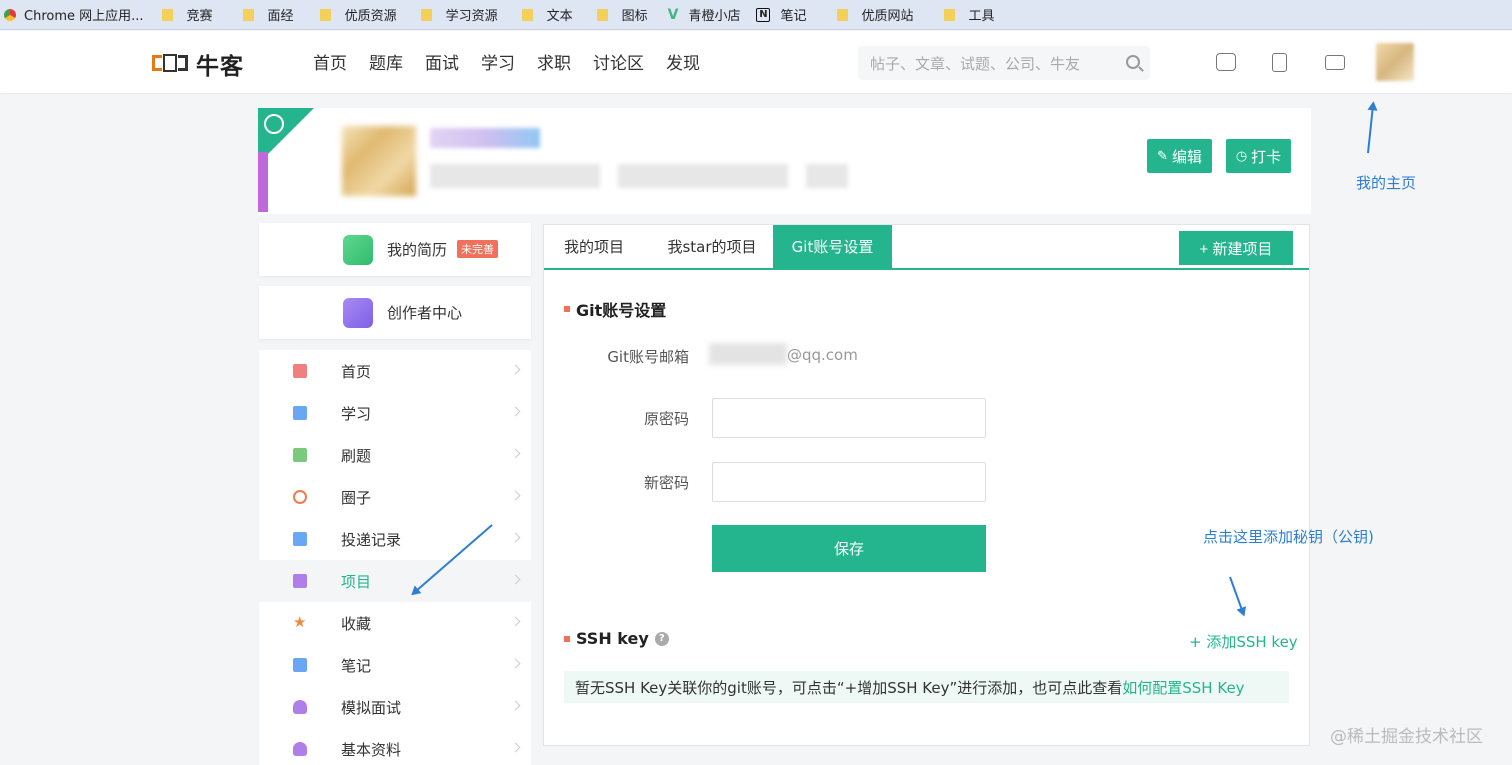 Image resolution: width=1512 pixels, height=765 pixels. What do you see at coordinates (666, 419) in the screenshot?
I see `old-password-label: 原密码` at bounding box center [666, 419].